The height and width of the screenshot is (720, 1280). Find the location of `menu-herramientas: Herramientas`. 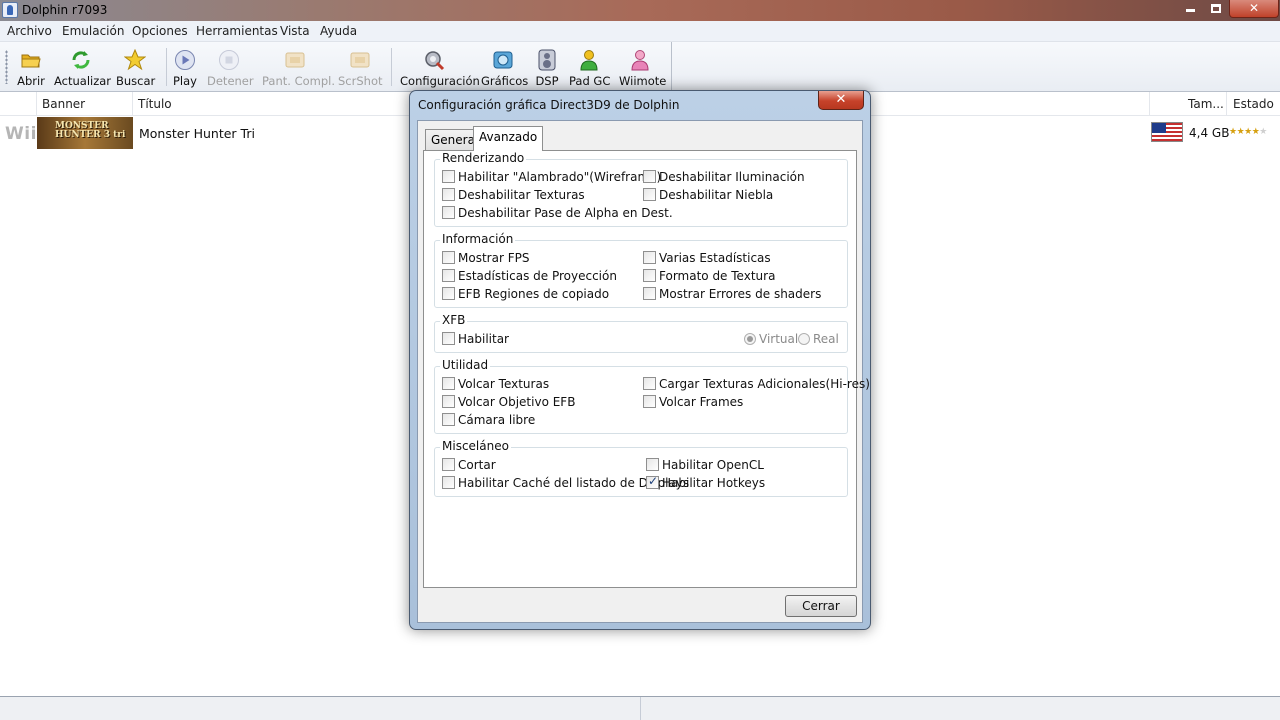

menu-herramientas: Herramientas is located at coordinates (237, 31).